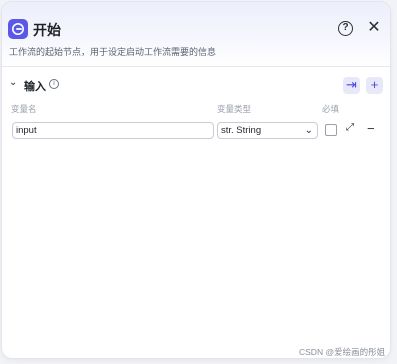 The height and width of the screenshot is (364, 397). I want to click on start-node-icon, so click(18, 29).